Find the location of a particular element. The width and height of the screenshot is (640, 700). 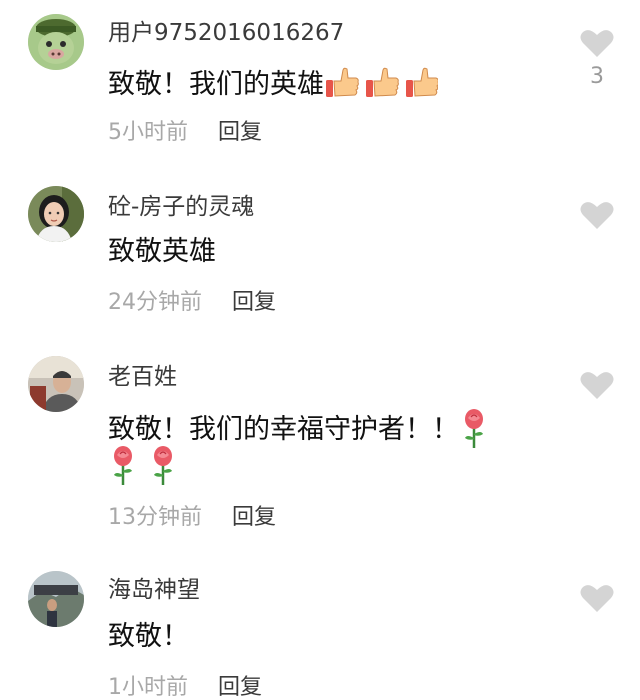

comment-emoji-row is located at coordinates (143, 467).